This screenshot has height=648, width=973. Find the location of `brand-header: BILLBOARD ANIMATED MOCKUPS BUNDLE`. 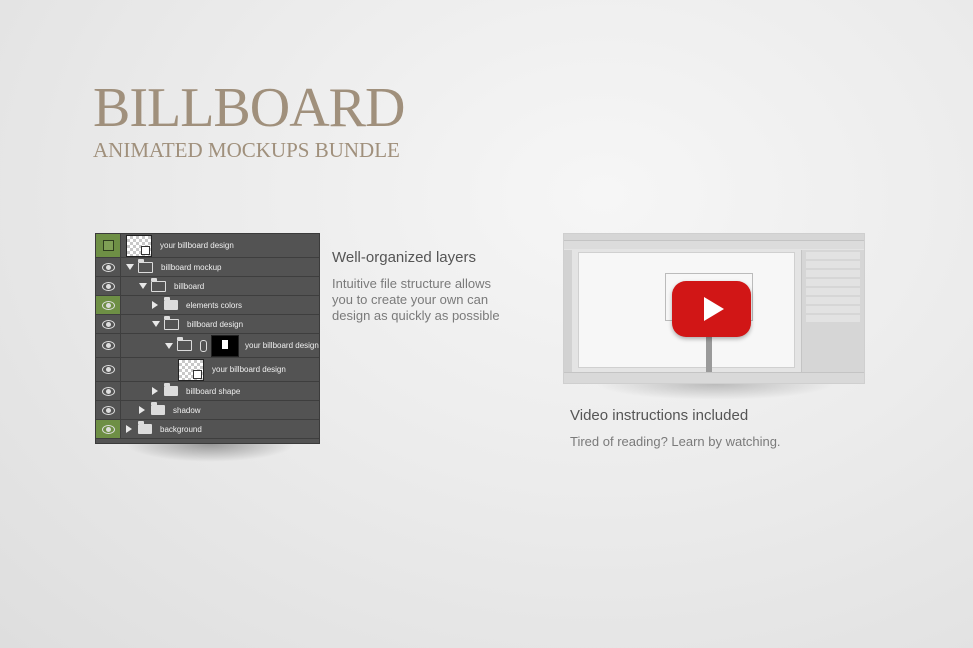

brand-header: BILLBOARD ANIMATED MOCKUPS BUNDLE is located at coordinates (249, 119).